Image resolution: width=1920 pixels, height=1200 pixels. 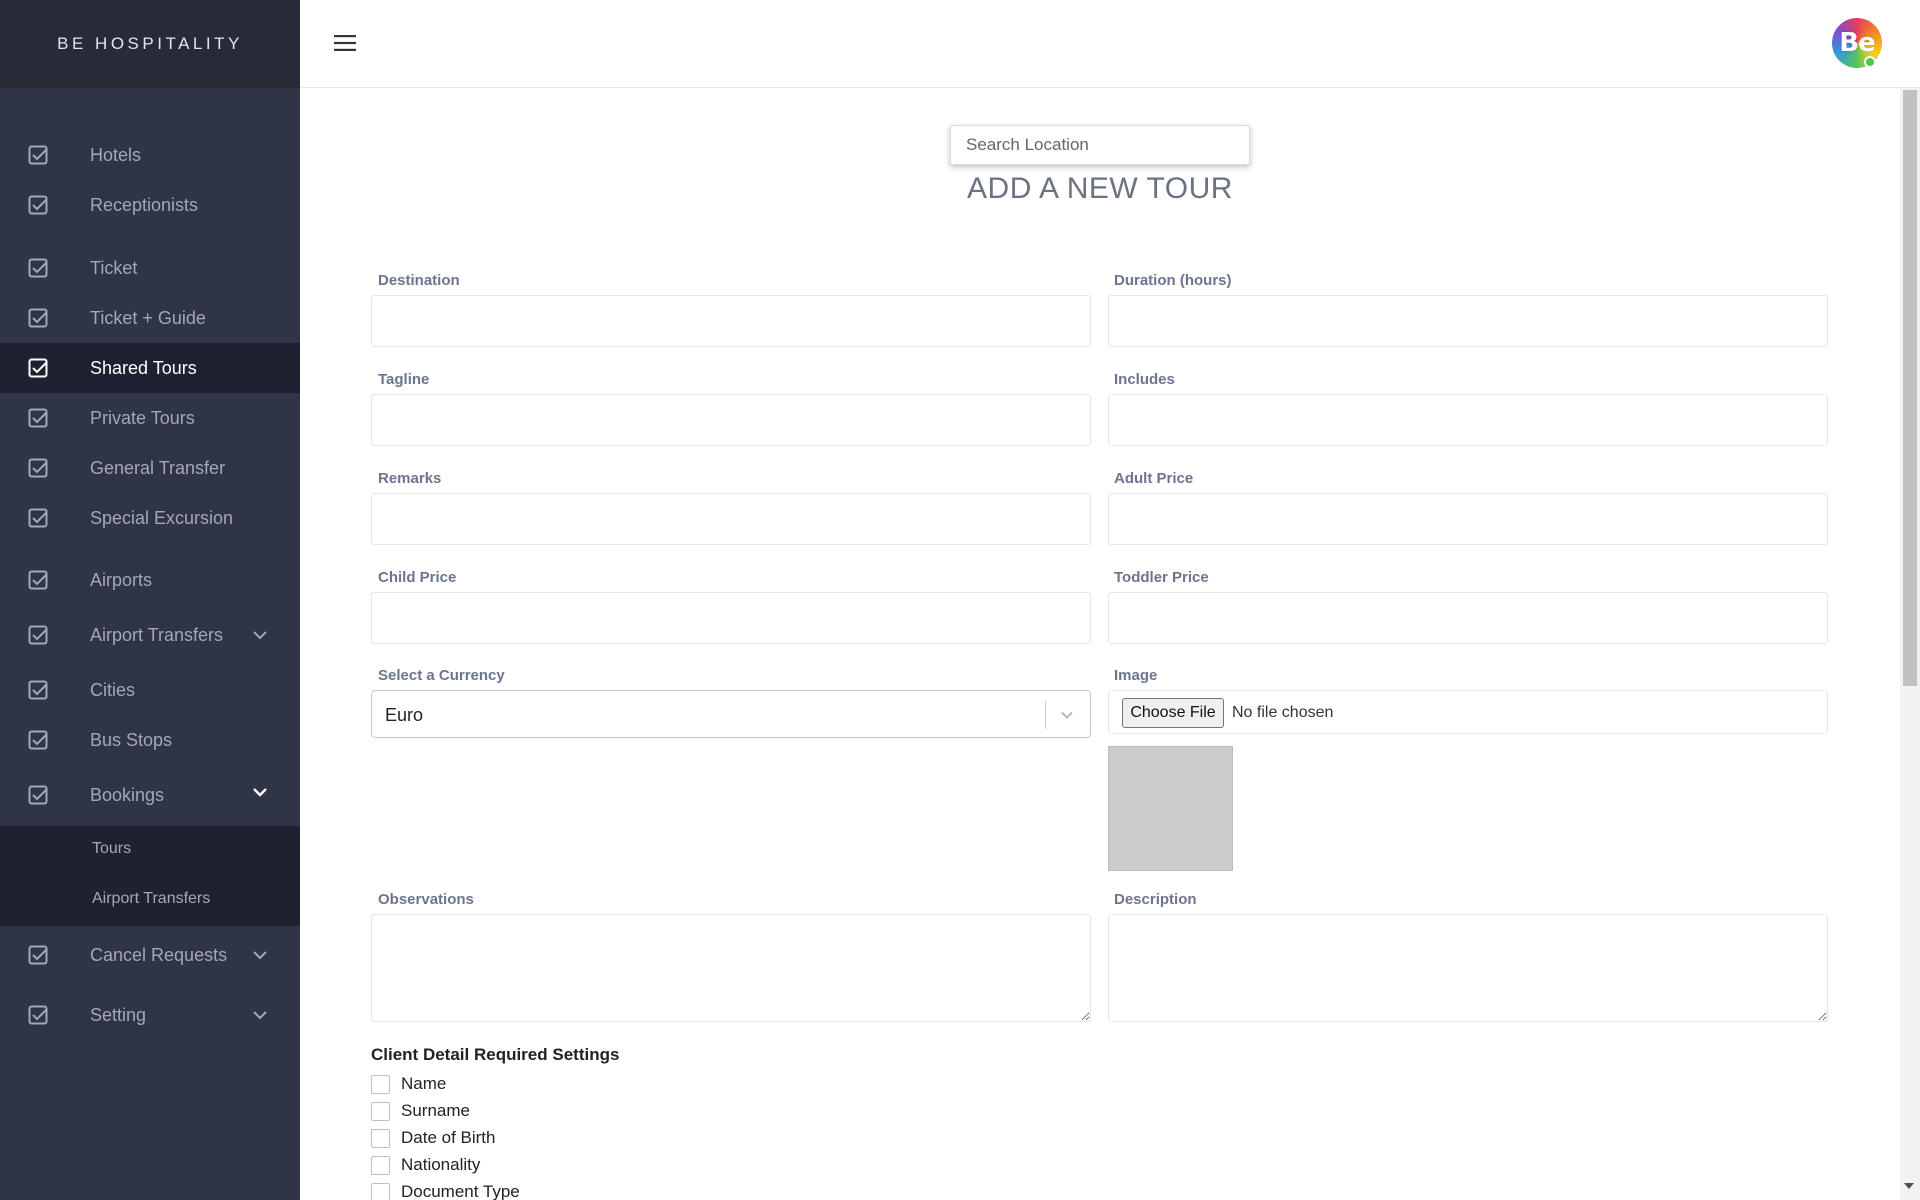 What do you see at coordinates (1144, 379) in the screenshot?
I see `includes-label: Includes` at bounding box center [1144, 379].